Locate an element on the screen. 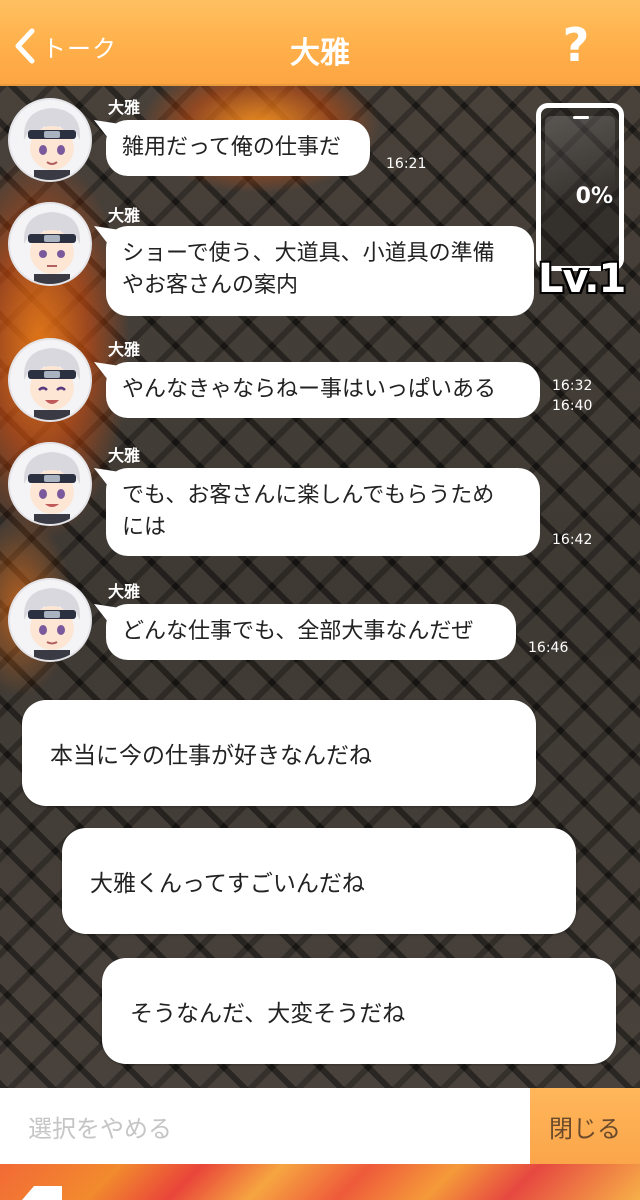 The width and height of the screenshot is (640, 1200). message-bubble: 雑用だって俺の仕事だ is located at coordinates (238, 148).